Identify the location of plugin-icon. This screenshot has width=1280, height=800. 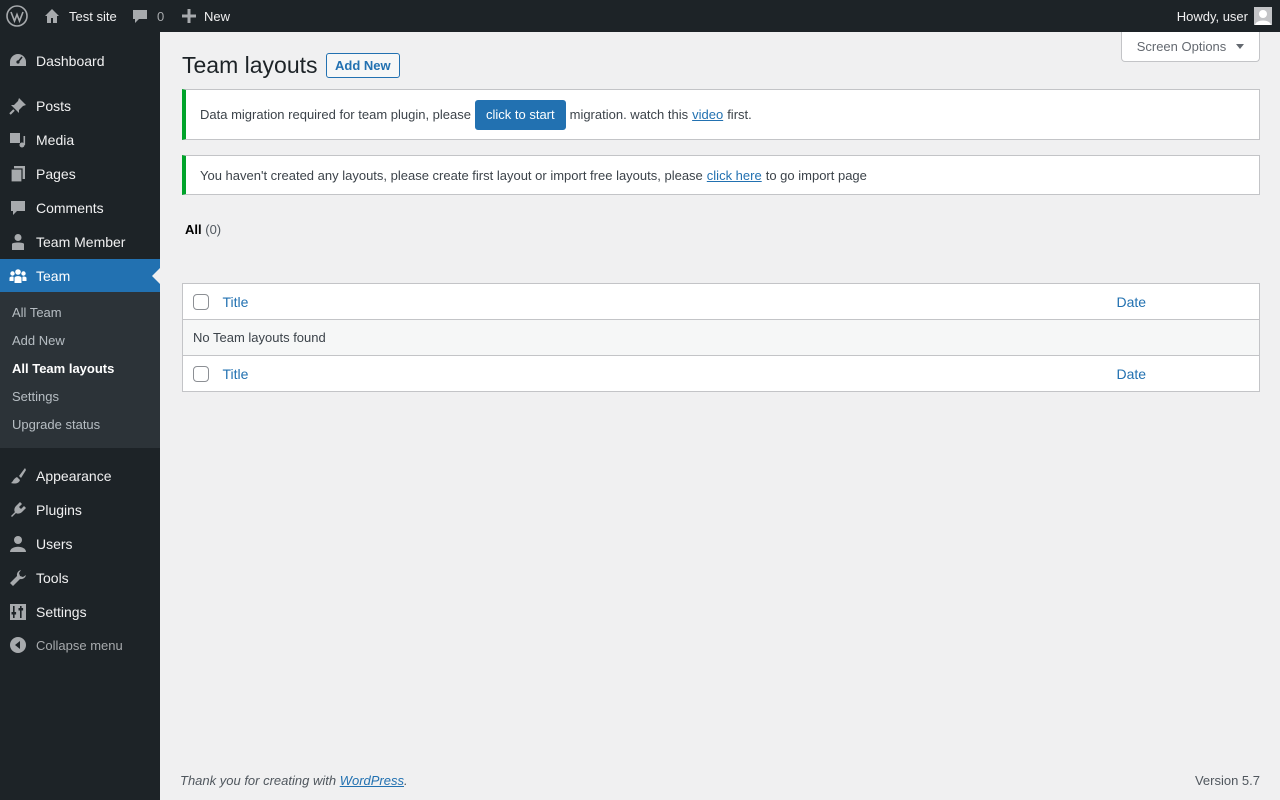
(18, 510).